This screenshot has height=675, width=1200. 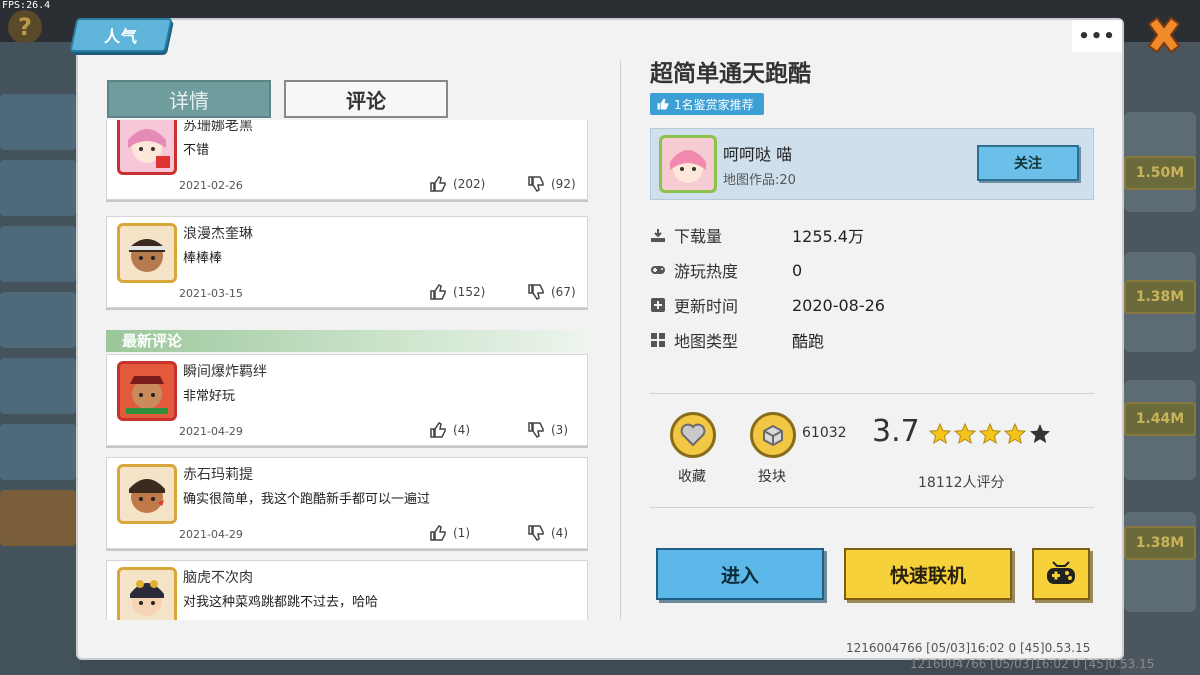 I want to click on close-button, so click(x=1164, y=35).